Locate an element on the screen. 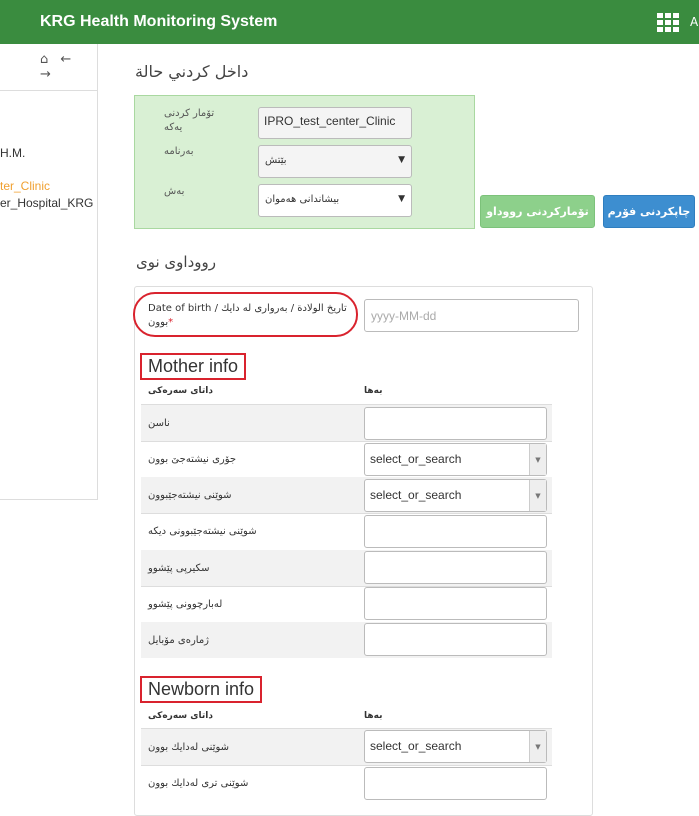 The width and height of the screenshot is (699, 816). app-title: KRG Health Monitoring System is located at coordinates (158, 22).